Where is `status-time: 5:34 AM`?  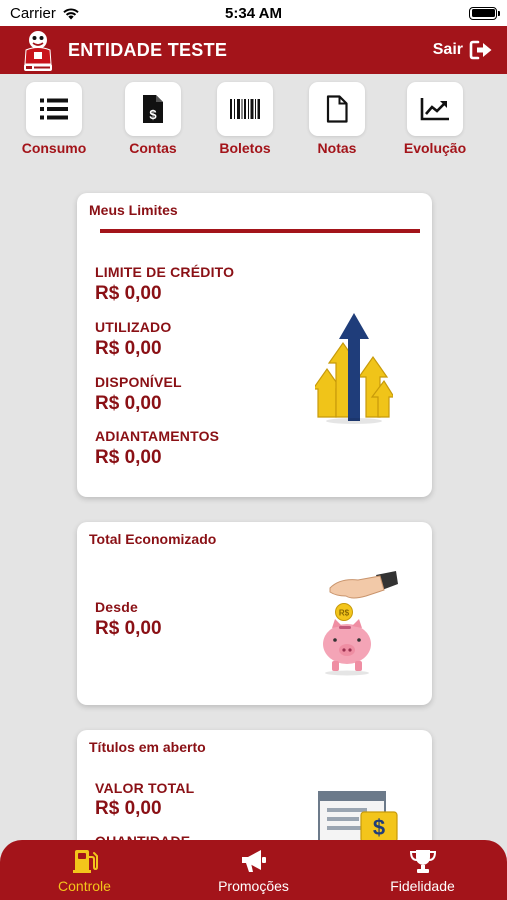 status-time: 5:34 AM is located at coordinates (253, 13).